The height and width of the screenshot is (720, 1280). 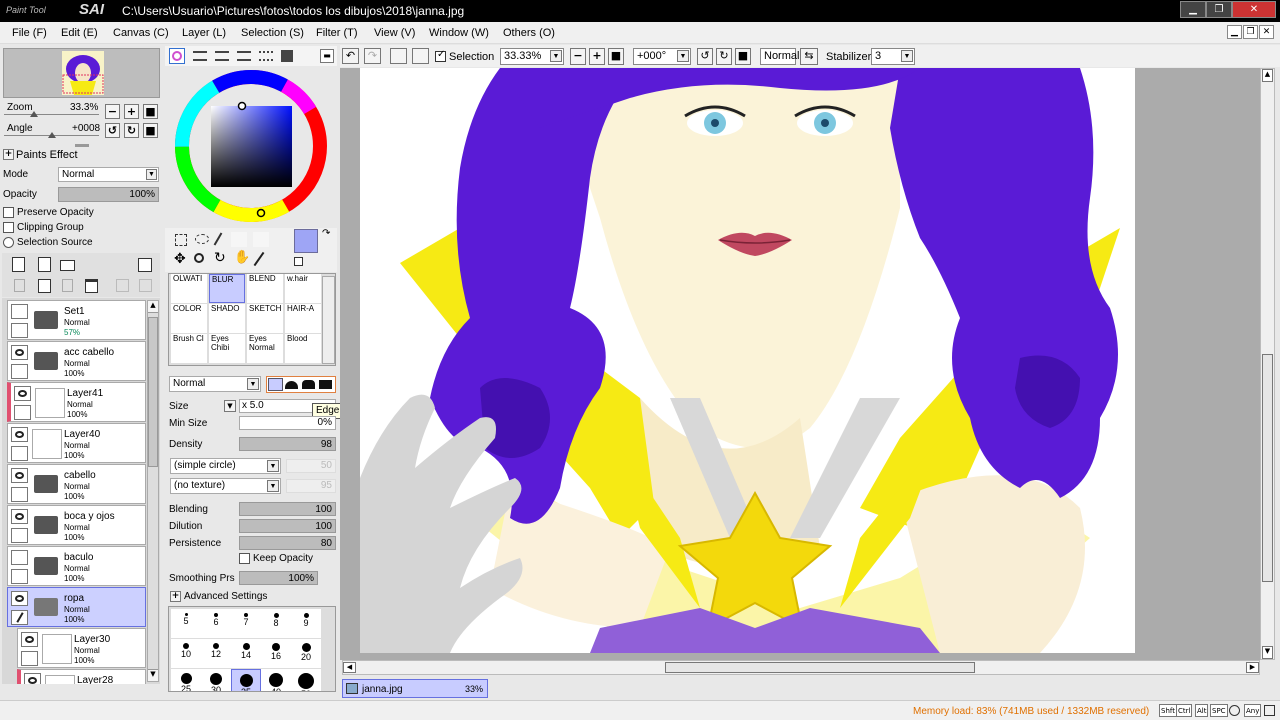 What do you see at coordinates (150, 111) in the screenshot?
I see `zoom-reset-button: ■` at bounding box center [150, 111].